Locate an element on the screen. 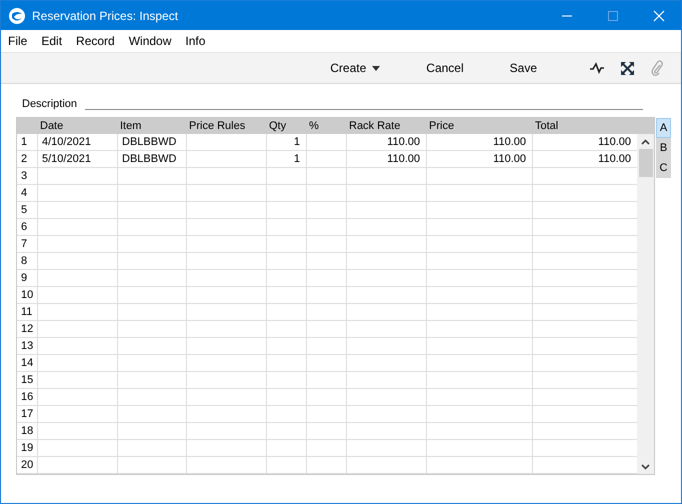  row-number: 9 is located at coordinates (27, 278).